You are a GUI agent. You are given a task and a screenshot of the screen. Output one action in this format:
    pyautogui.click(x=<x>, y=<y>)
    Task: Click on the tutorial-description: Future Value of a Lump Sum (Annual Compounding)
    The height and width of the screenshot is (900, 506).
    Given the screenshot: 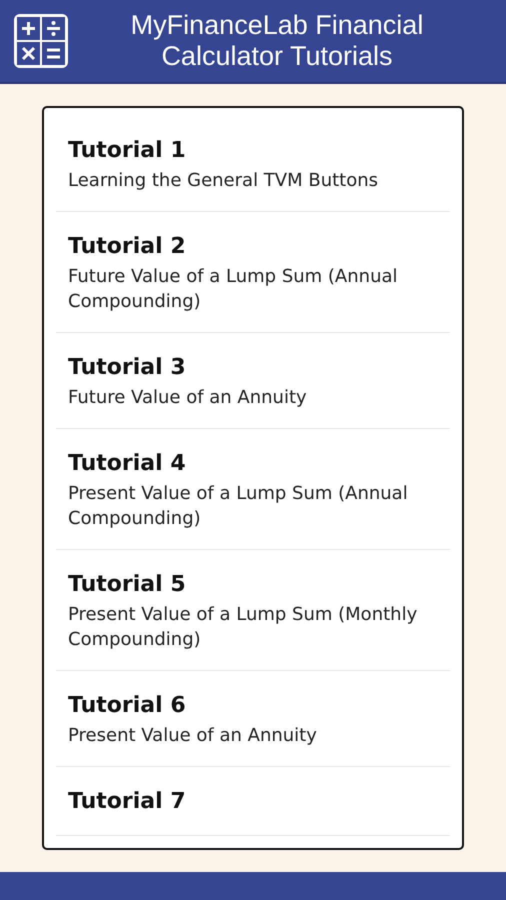 What is the action you would take?
    pyautogui.click(x=233, y=289)
    